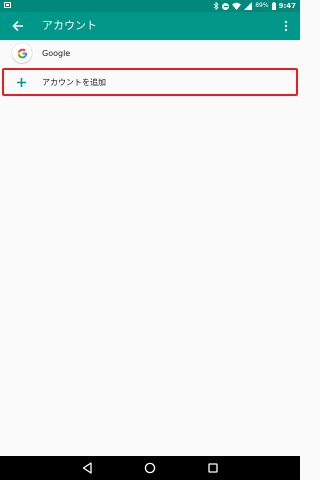  I want to click on nav-home-button, so click(150, 468).